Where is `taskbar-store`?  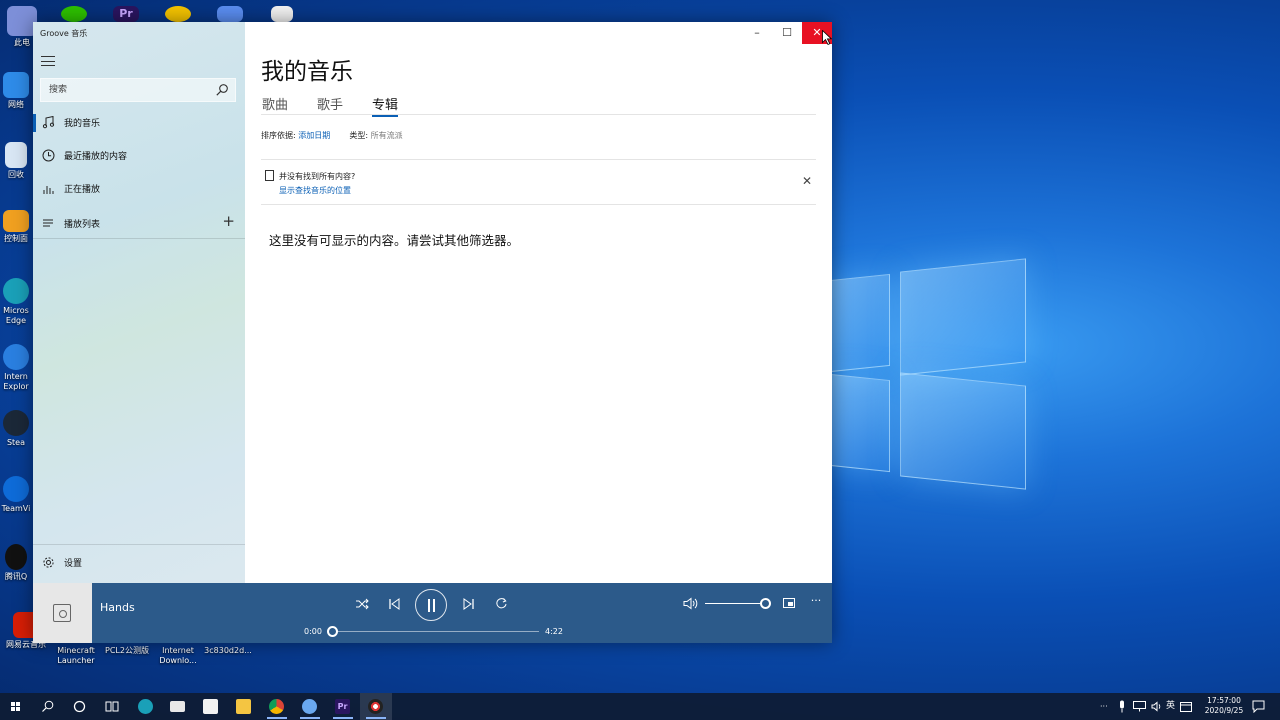
taskbar-store is located at coordinates (211, 706).